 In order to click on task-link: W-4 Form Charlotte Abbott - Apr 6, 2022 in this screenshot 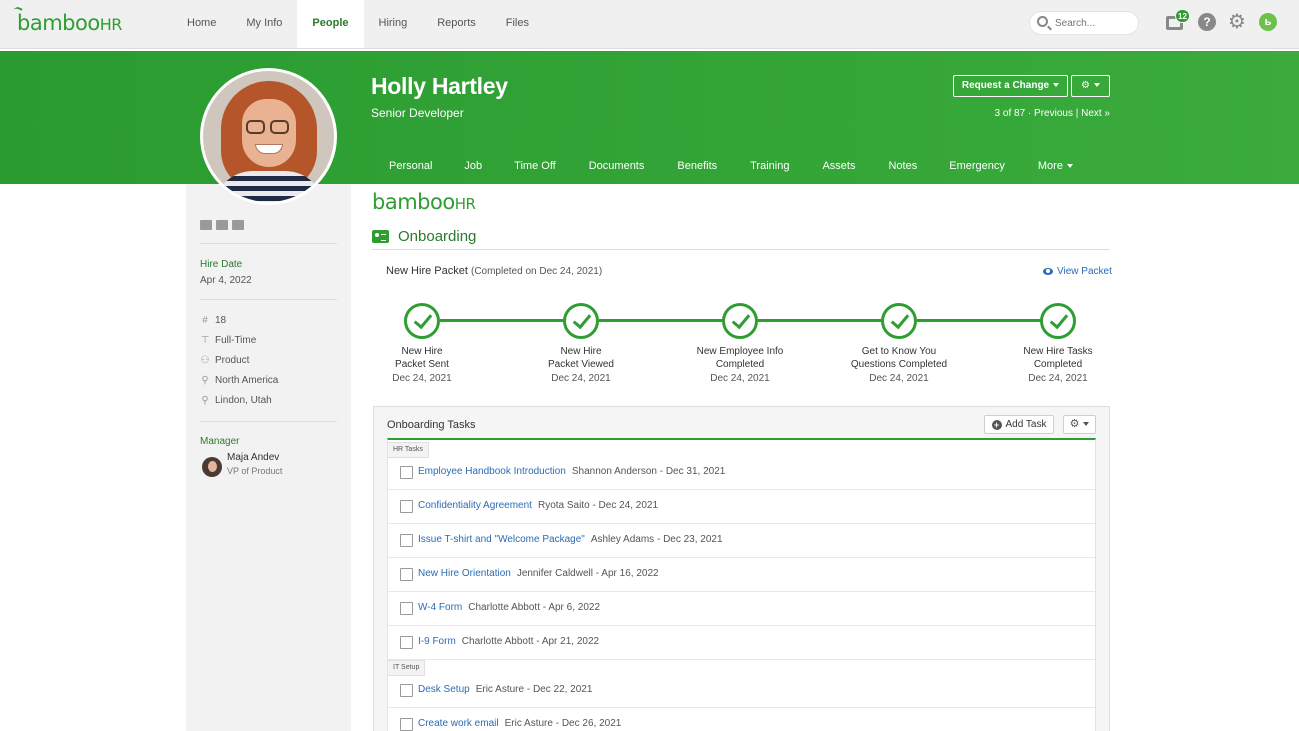, I will do `click(509, 607)`.